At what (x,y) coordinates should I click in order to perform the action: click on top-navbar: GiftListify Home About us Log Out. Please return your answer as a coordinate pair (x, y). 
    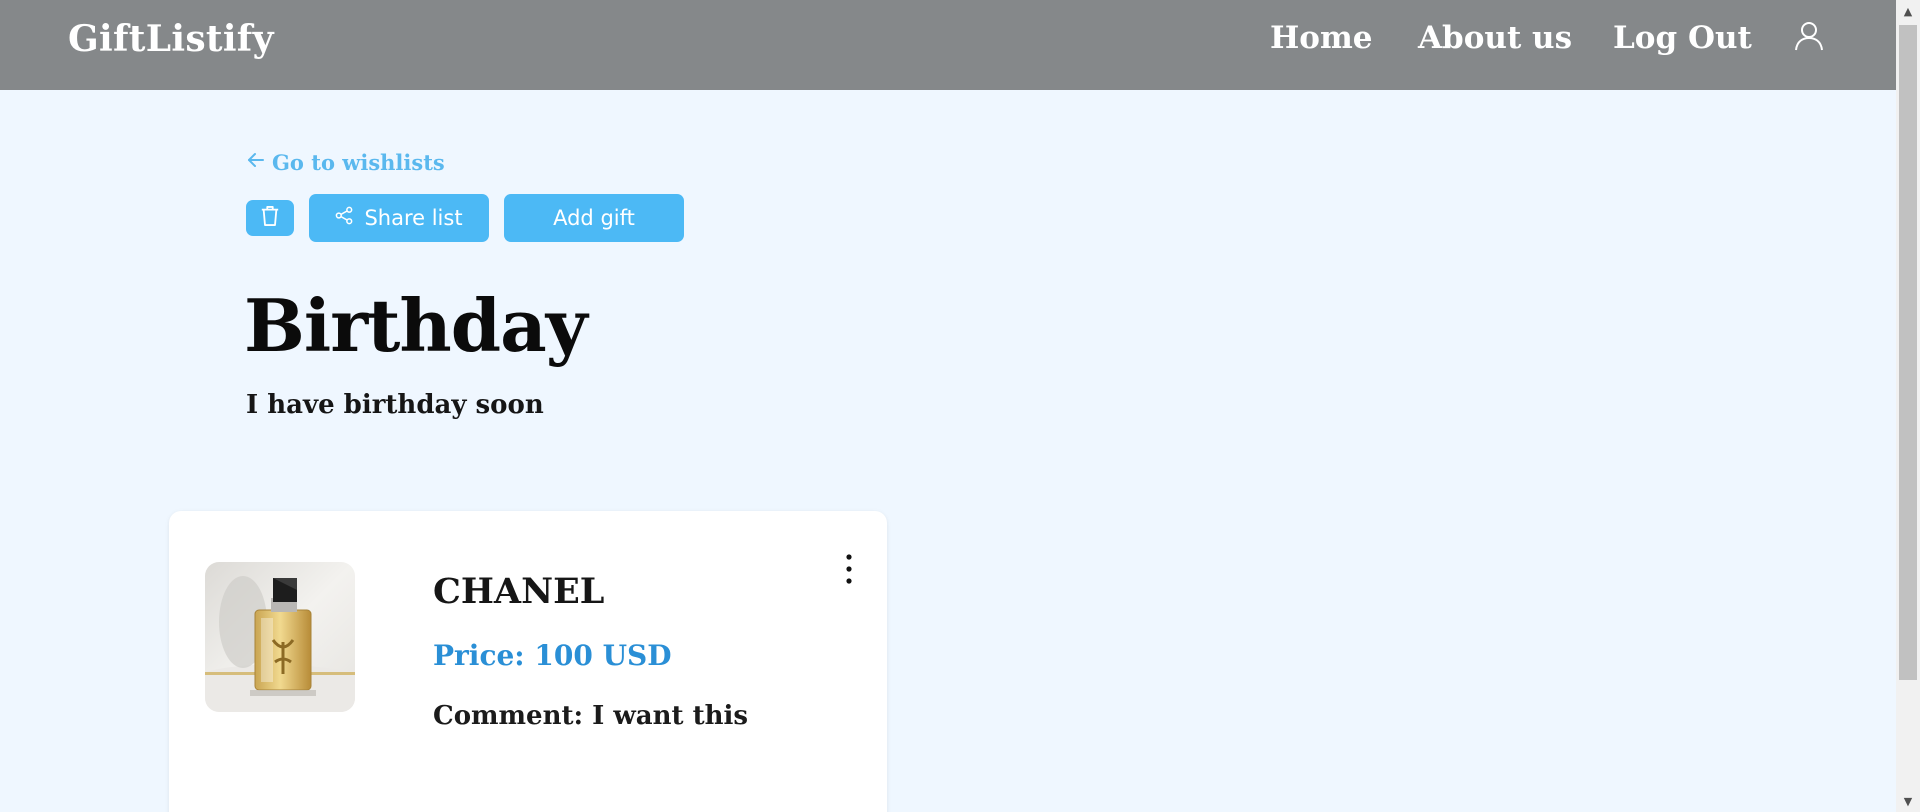
    Looking at the image, I should click on (948, 45).